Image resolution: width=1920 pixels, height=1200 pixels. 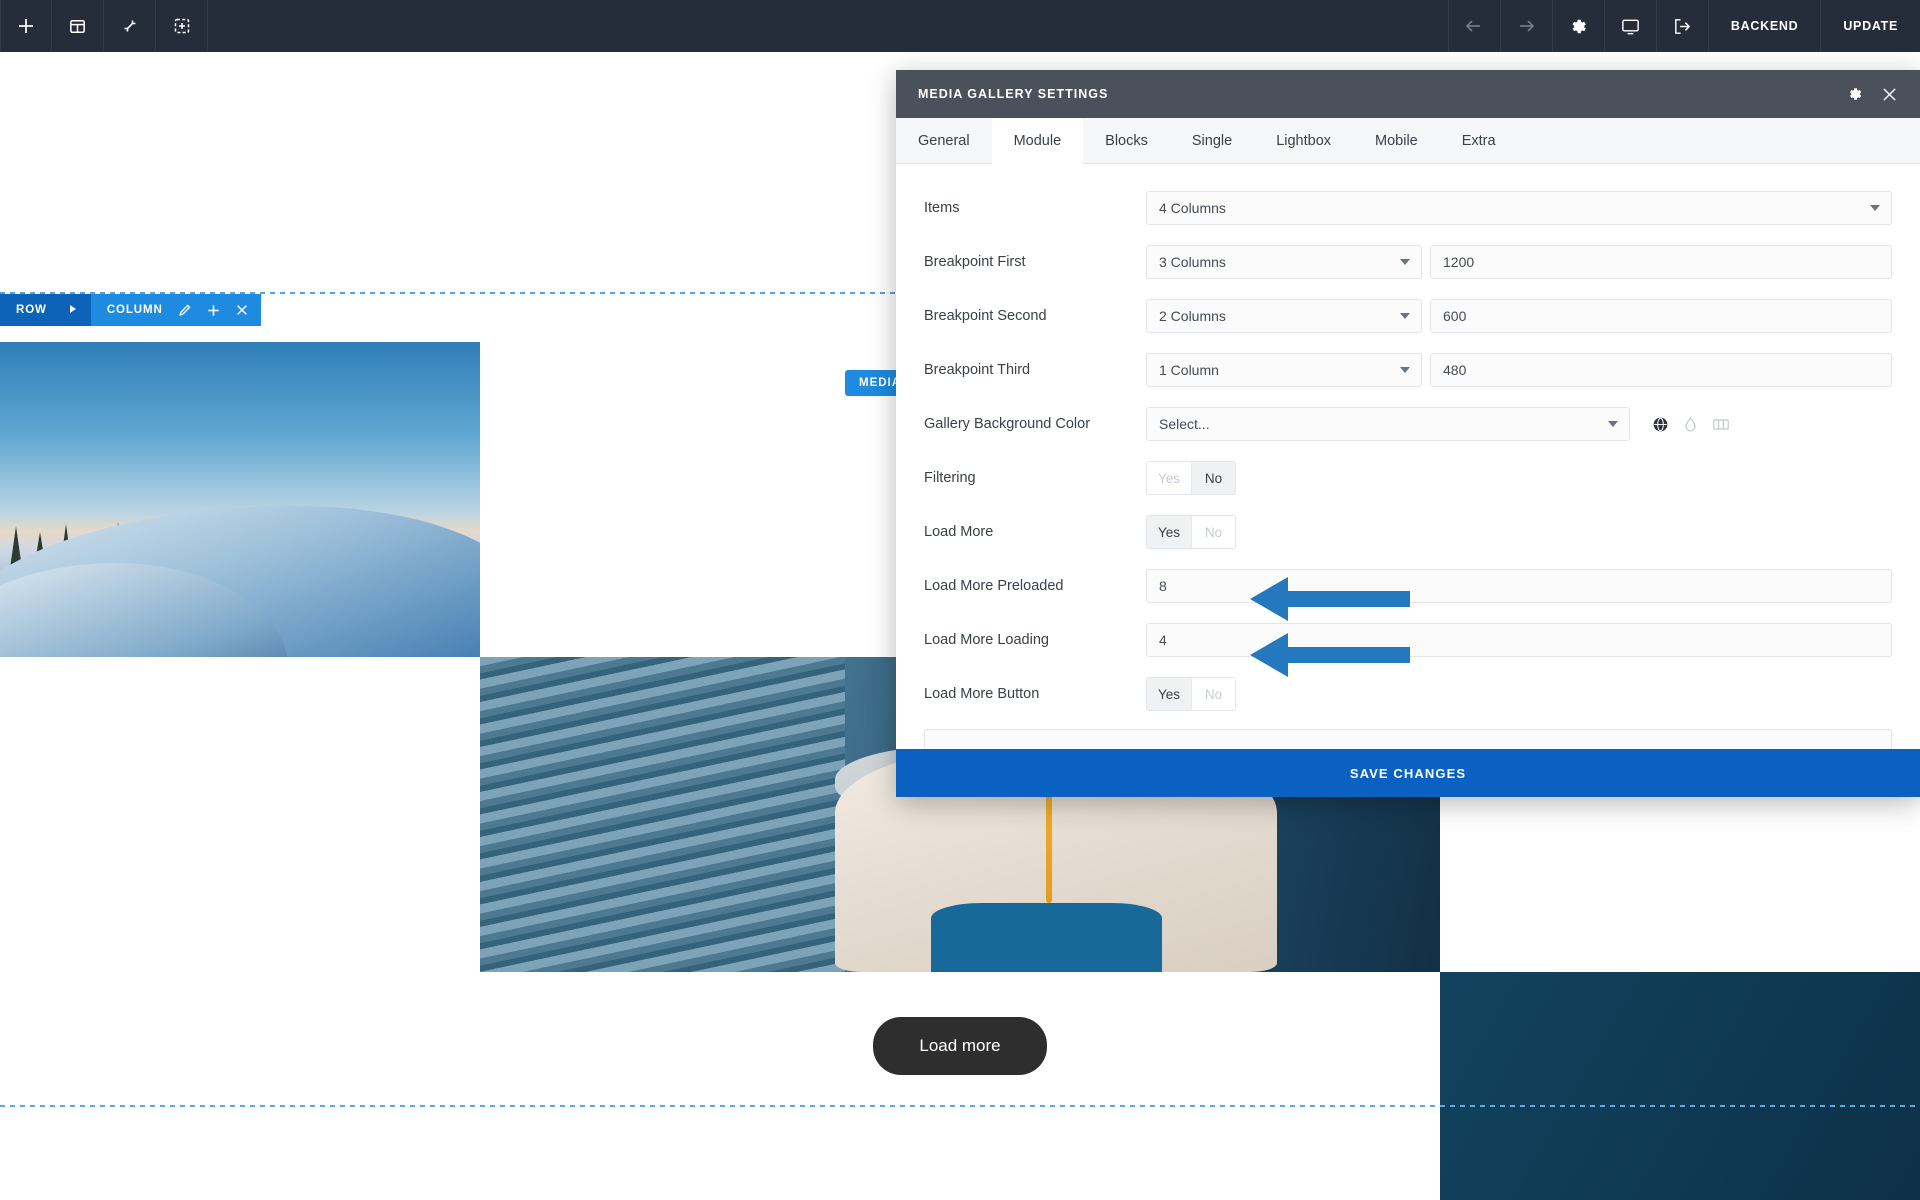 I want to click on breakpoint-first-columns-select: 3 Columns, so click(x=1284, y=262).